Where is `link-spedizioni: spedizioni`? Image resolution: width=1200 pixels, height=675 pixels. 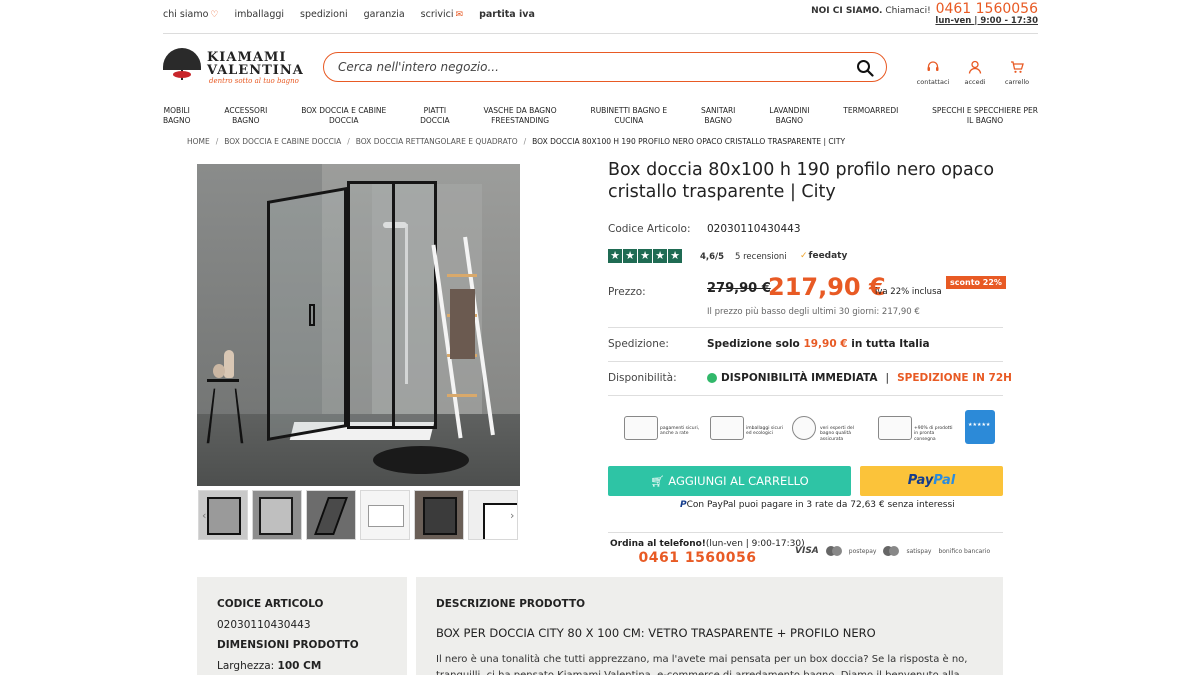 link-spedizioni: spedizioni is located at coordinates (324, 14).